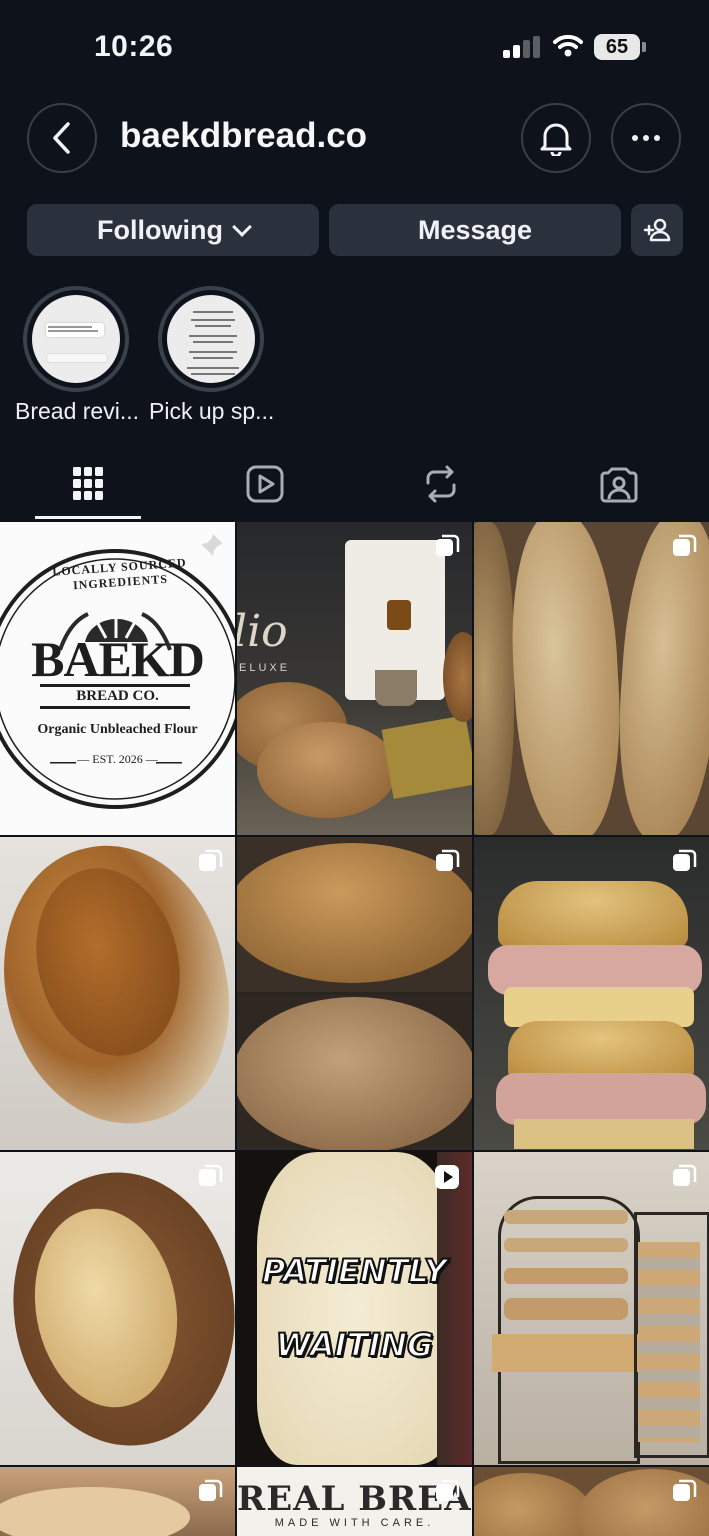  Describe the element at coordinates (354, 1308) in the screenshot. I see `post-reel-patiently-waiting: PATIENTLY WAITING` at that location.